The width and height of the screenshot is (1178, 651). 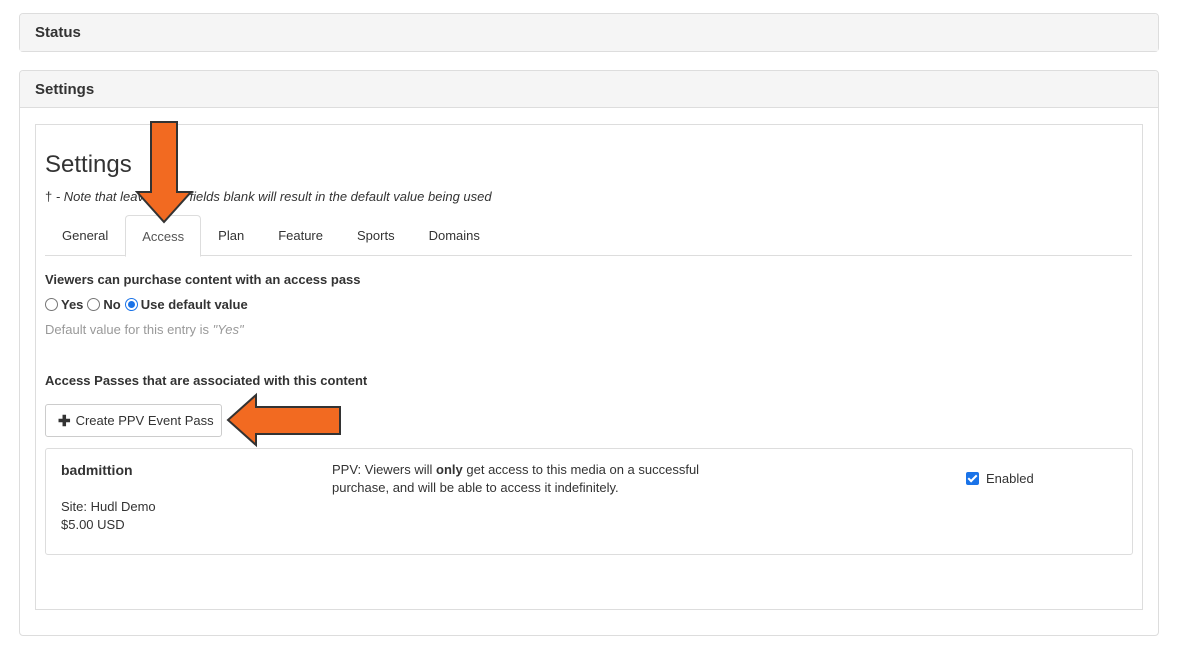 I want to click on purchase-access-radio-group: Yes No Use default value, so click(x=148, y=304).